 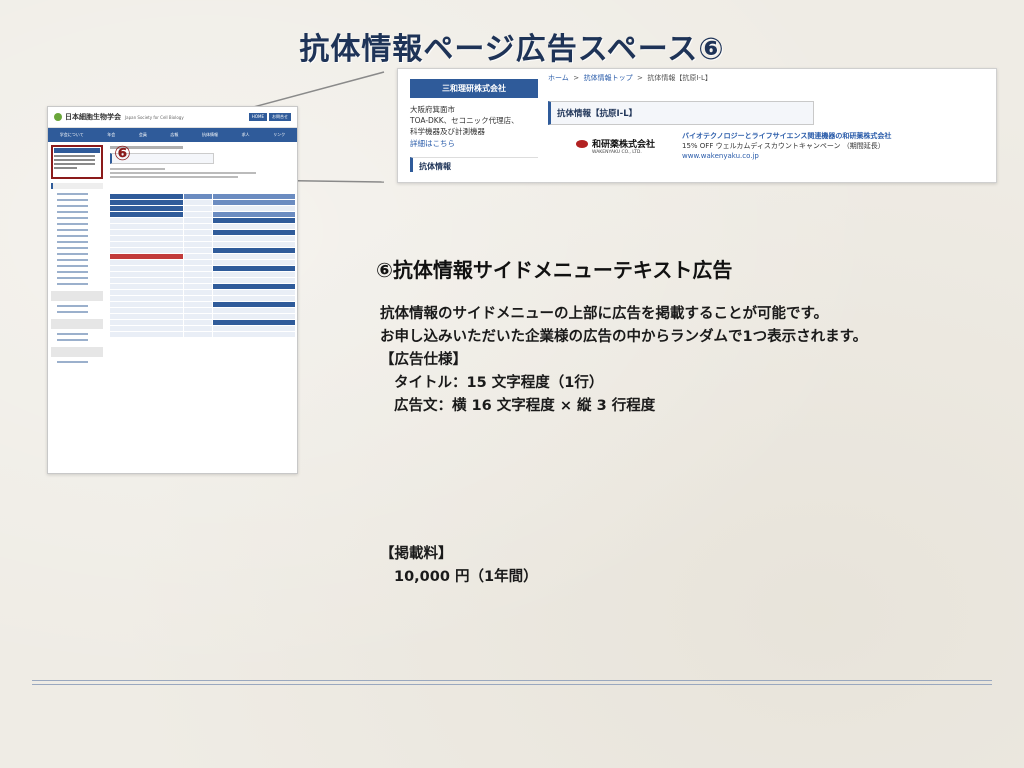 What do you see at coordinates (768, 78) in the screenshot?
I see `breadcrumb: ホーム > 抗体情報トップ > 抗体情報【抗原I-L】` at bounding box center [768, 78].